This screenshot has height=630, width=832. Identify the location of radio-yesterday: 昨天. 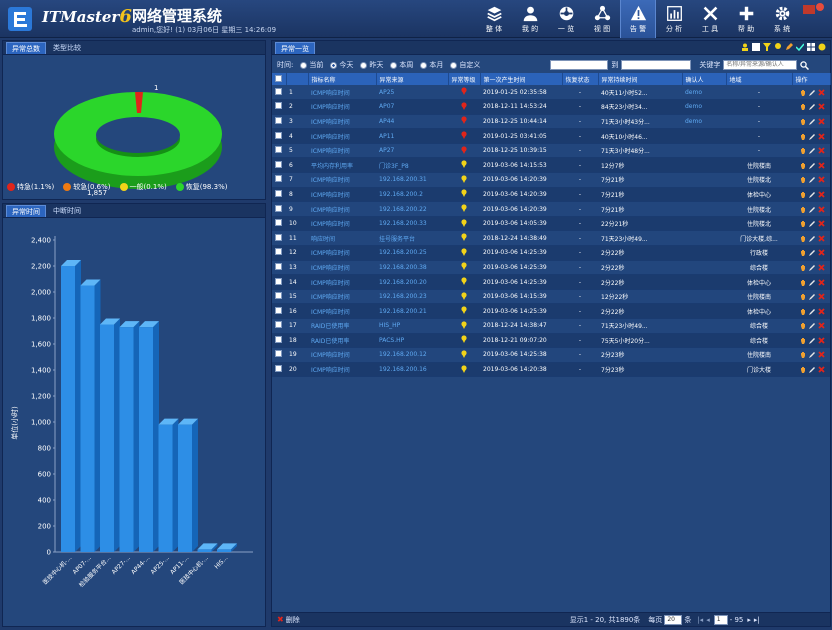
(371, 65).